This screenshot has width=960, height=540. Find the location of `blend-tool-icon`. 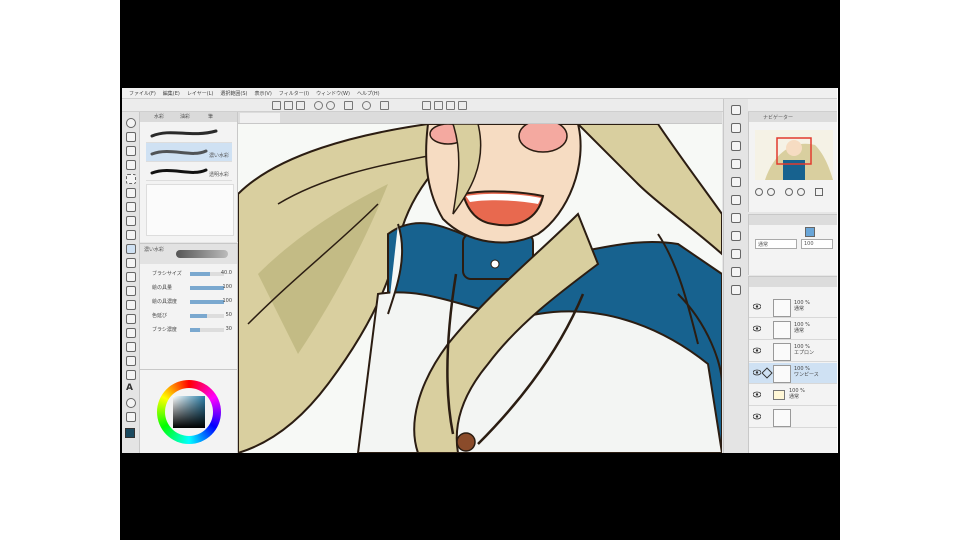

blend-tool-icon is located at coordinates (131, 305).